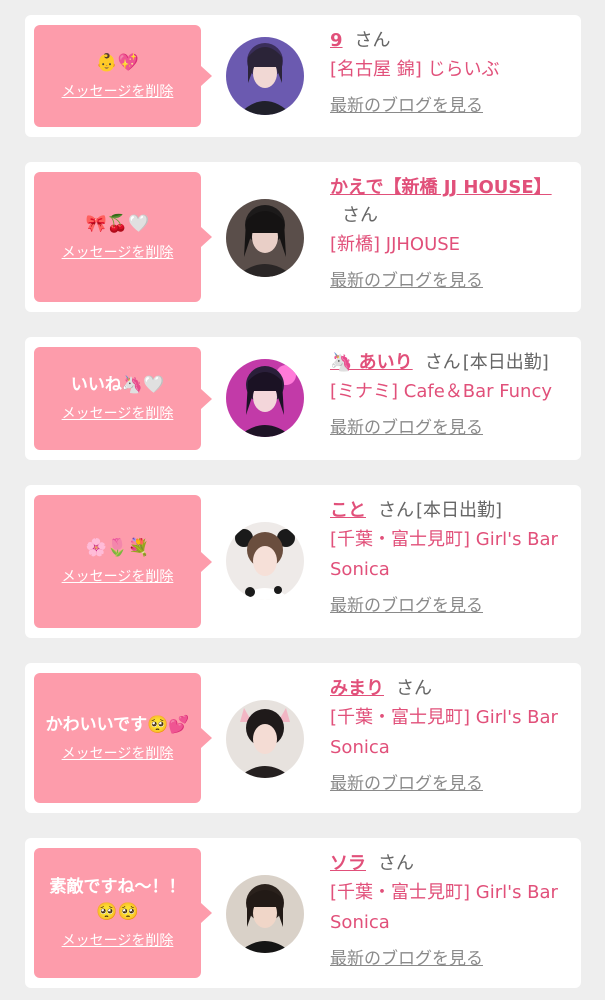 This screenshot has height=1000, width=605. What do you see at coordinates (117, 62) in the screenshot?
I see `message-text: 👶💖` at bounding box center [117, 62].